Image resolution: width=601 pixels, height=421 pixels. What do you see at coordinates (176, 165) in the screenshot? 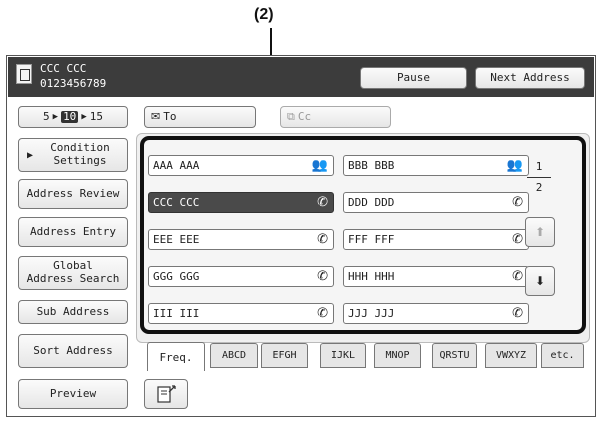
I see `address-key-label: AAA AAA` at bounding box center [176, 165].